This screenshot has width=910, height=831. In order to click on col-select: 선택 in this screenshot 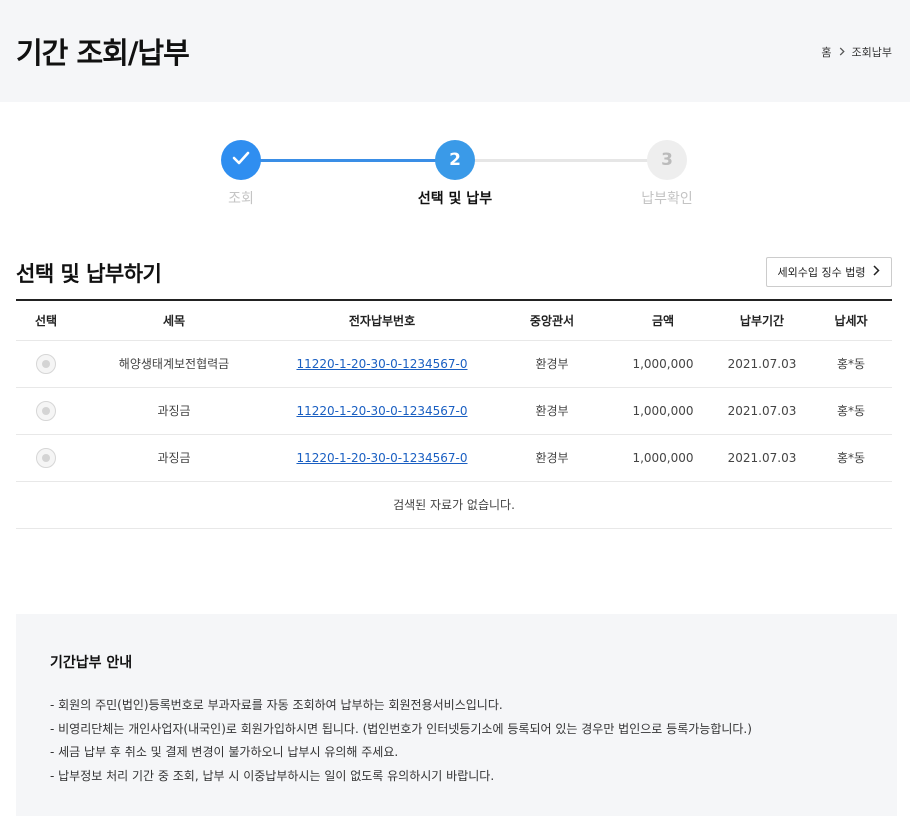, I will do `click(46, 320)`.